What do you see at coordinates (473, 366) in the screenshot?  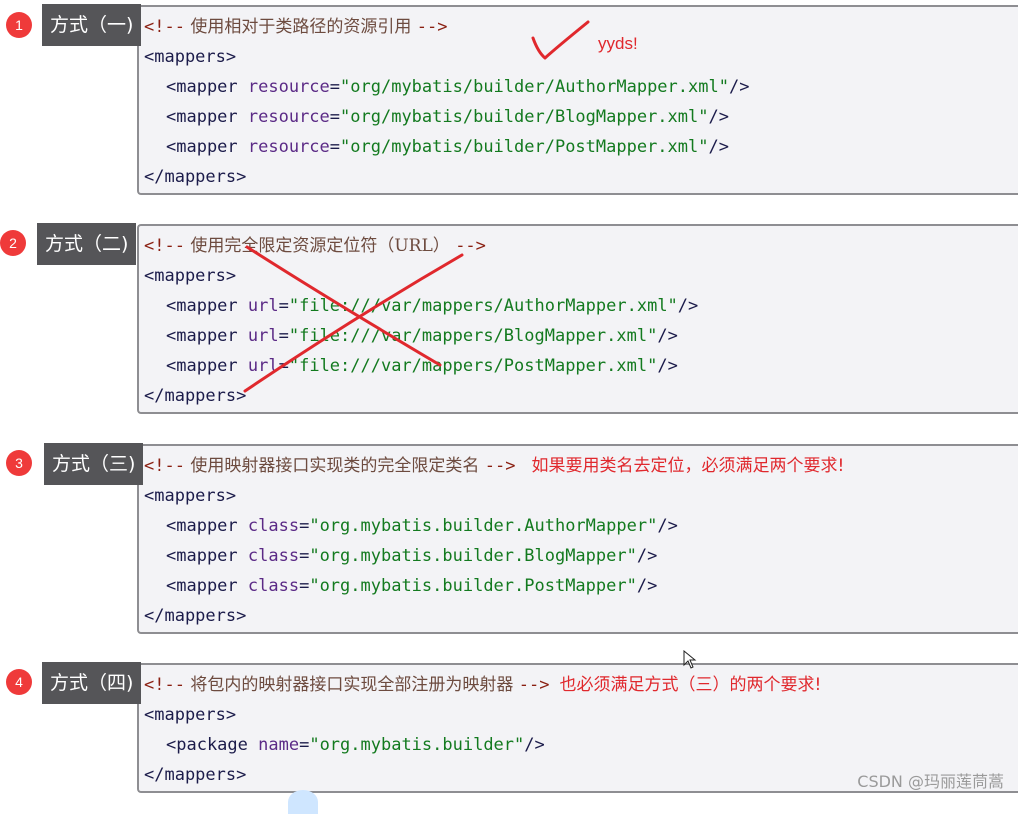 I see `attr-value: "file:///var/mappers/PostMapper.xml"` at bounding box center [473, 366].